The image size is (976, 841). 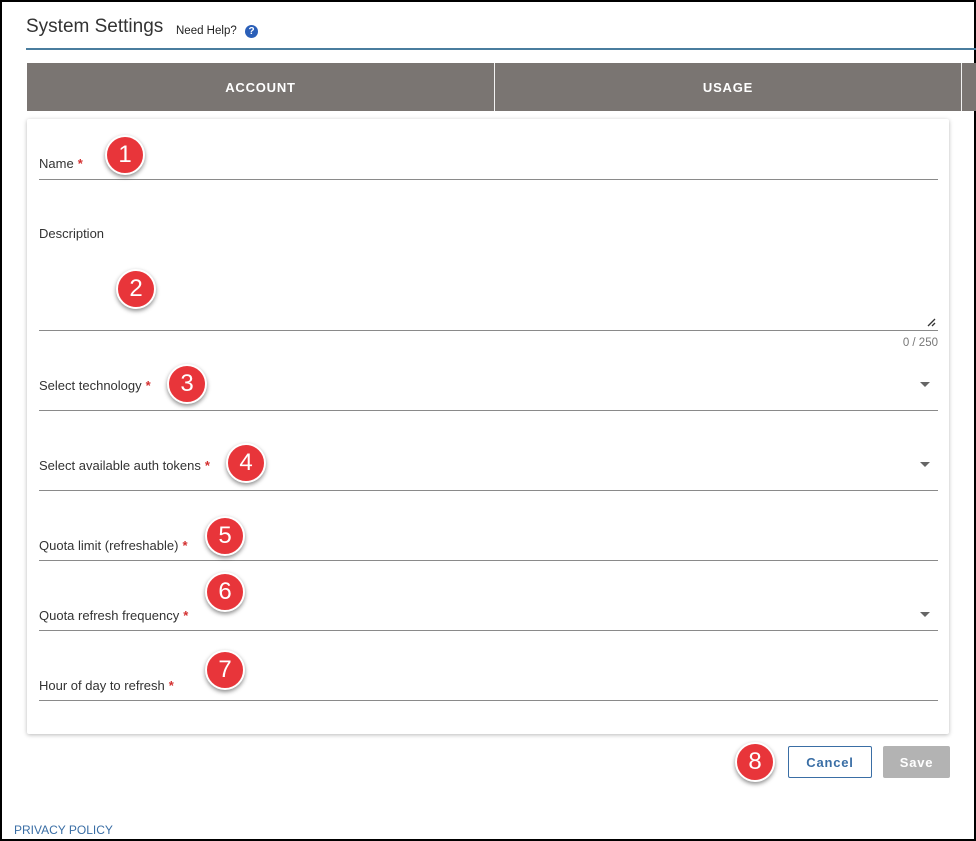 What do you see at coordinates (206, 31) in the screenshot?
I see `need-help-link: Need Help?` at bounding box center [206, 31].